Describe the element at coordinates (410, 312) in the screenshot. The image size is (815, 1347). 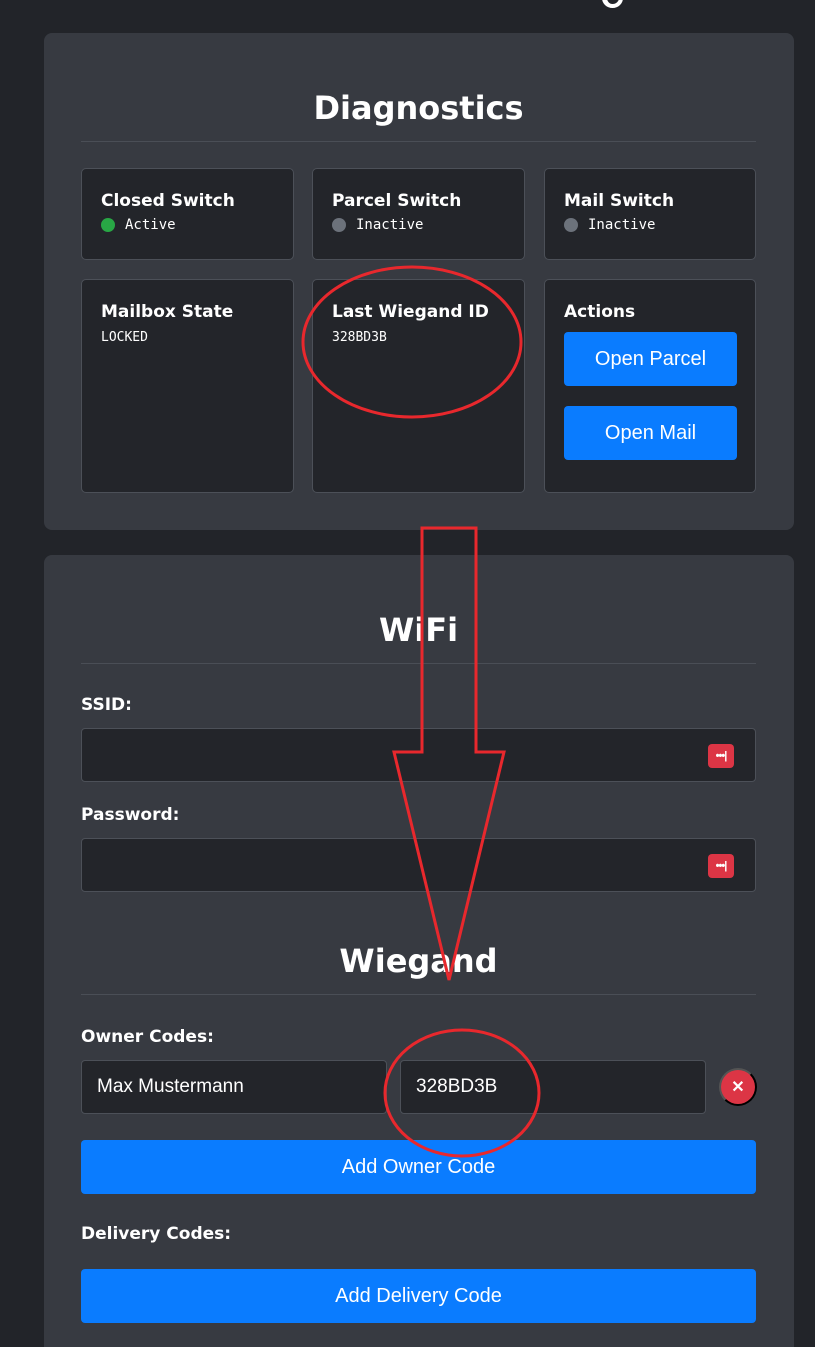
I see `last-wiegand-label: Last Wiegand ID` at that location.